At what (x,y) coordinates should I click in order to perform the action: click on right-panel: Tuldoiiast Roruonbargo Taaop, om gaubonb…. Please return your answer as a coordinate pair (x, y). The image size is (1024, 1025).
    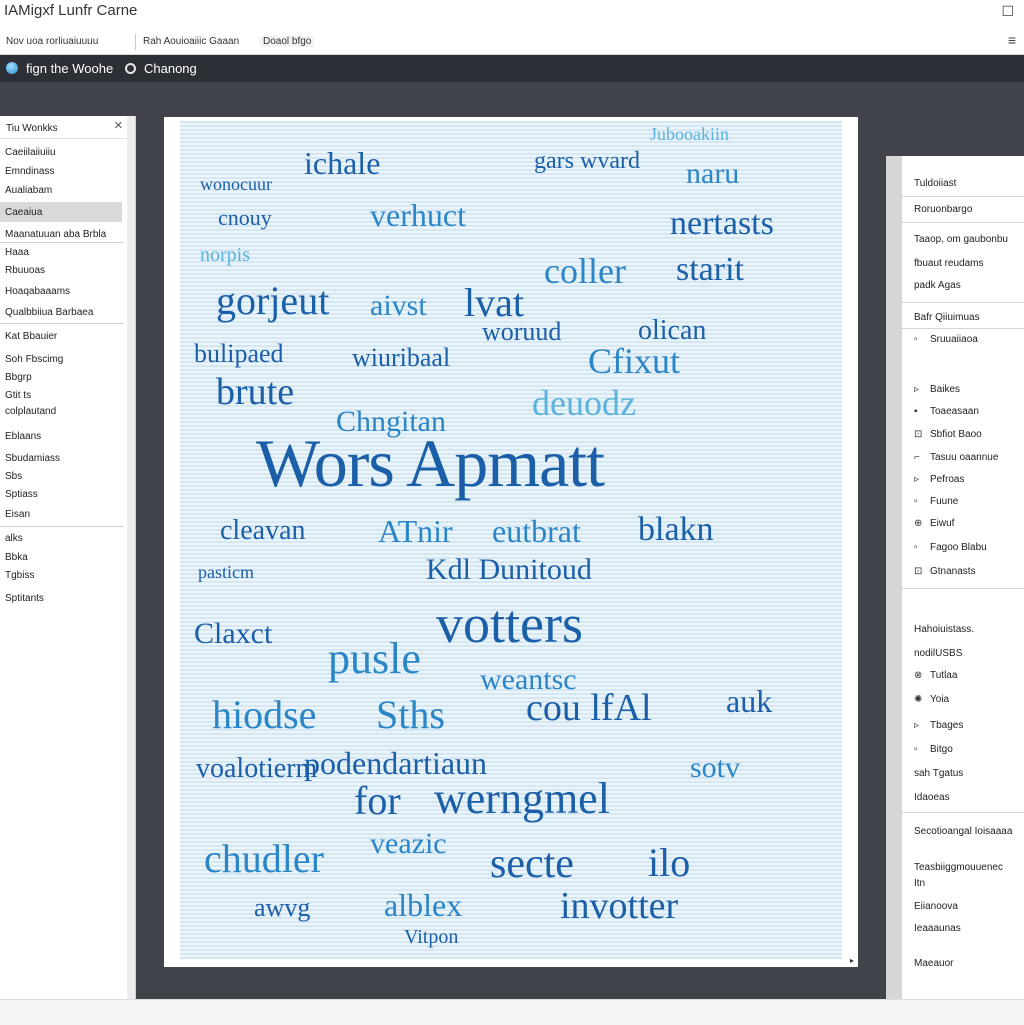
    Looking at the image, I should click on (963, 577).